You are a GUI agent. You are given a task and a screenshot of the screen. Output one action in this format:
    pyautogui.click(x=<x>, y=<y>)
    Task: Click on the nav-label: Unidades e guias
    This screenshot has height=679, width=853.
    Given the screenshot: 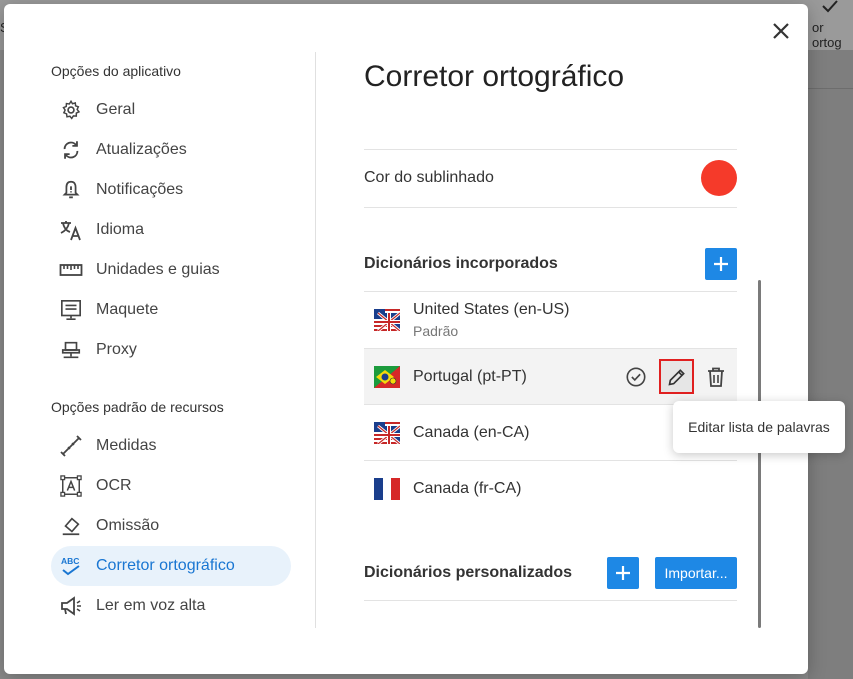 What is the action you would take?
    pyautogui.click(x=158, y=269)
    